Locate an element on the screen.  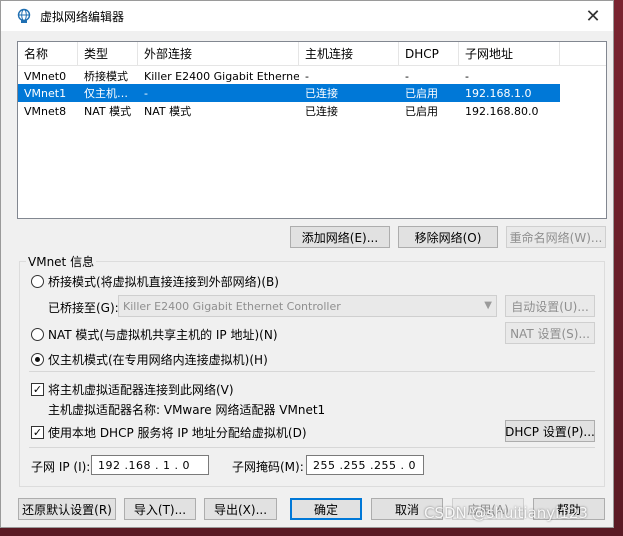
column-header-dhcp: DHCP is located at coordinates (429, 53).